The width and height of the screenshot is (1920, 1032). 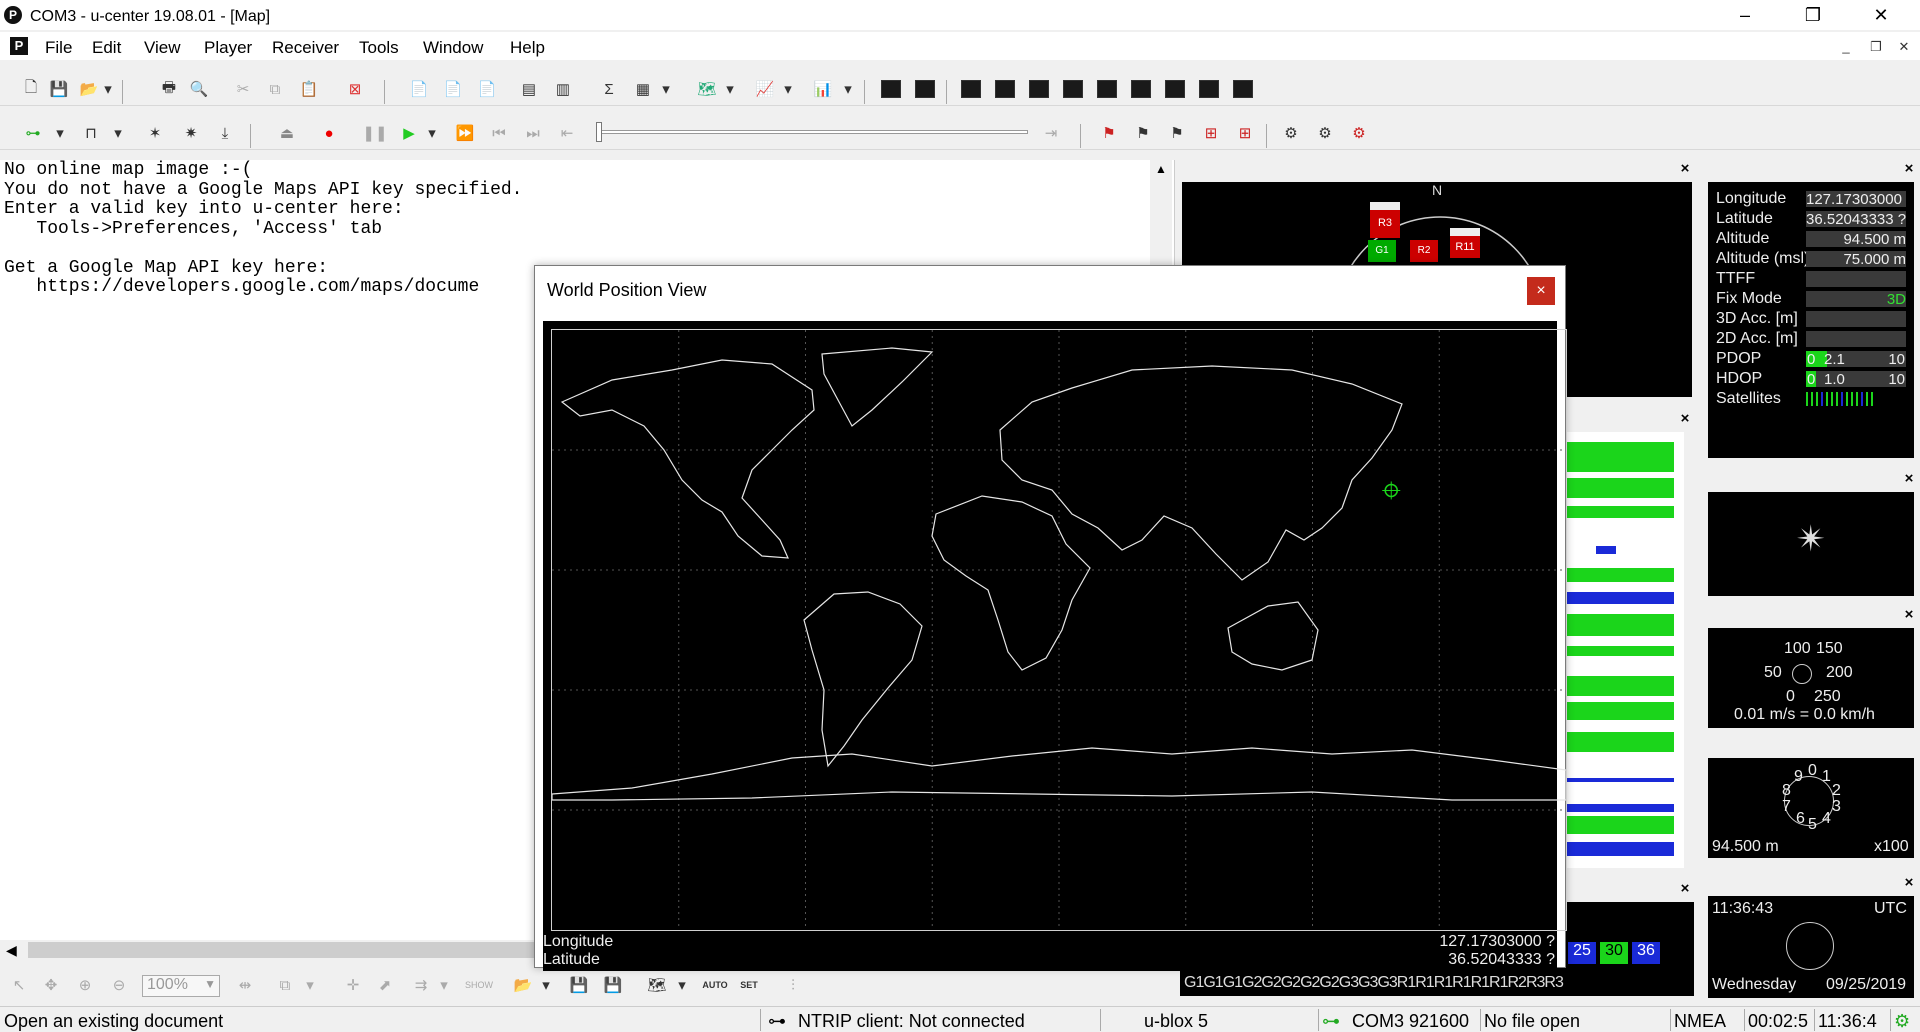 I want to click on download-icon: ⤓, so click(x=225, y=133).